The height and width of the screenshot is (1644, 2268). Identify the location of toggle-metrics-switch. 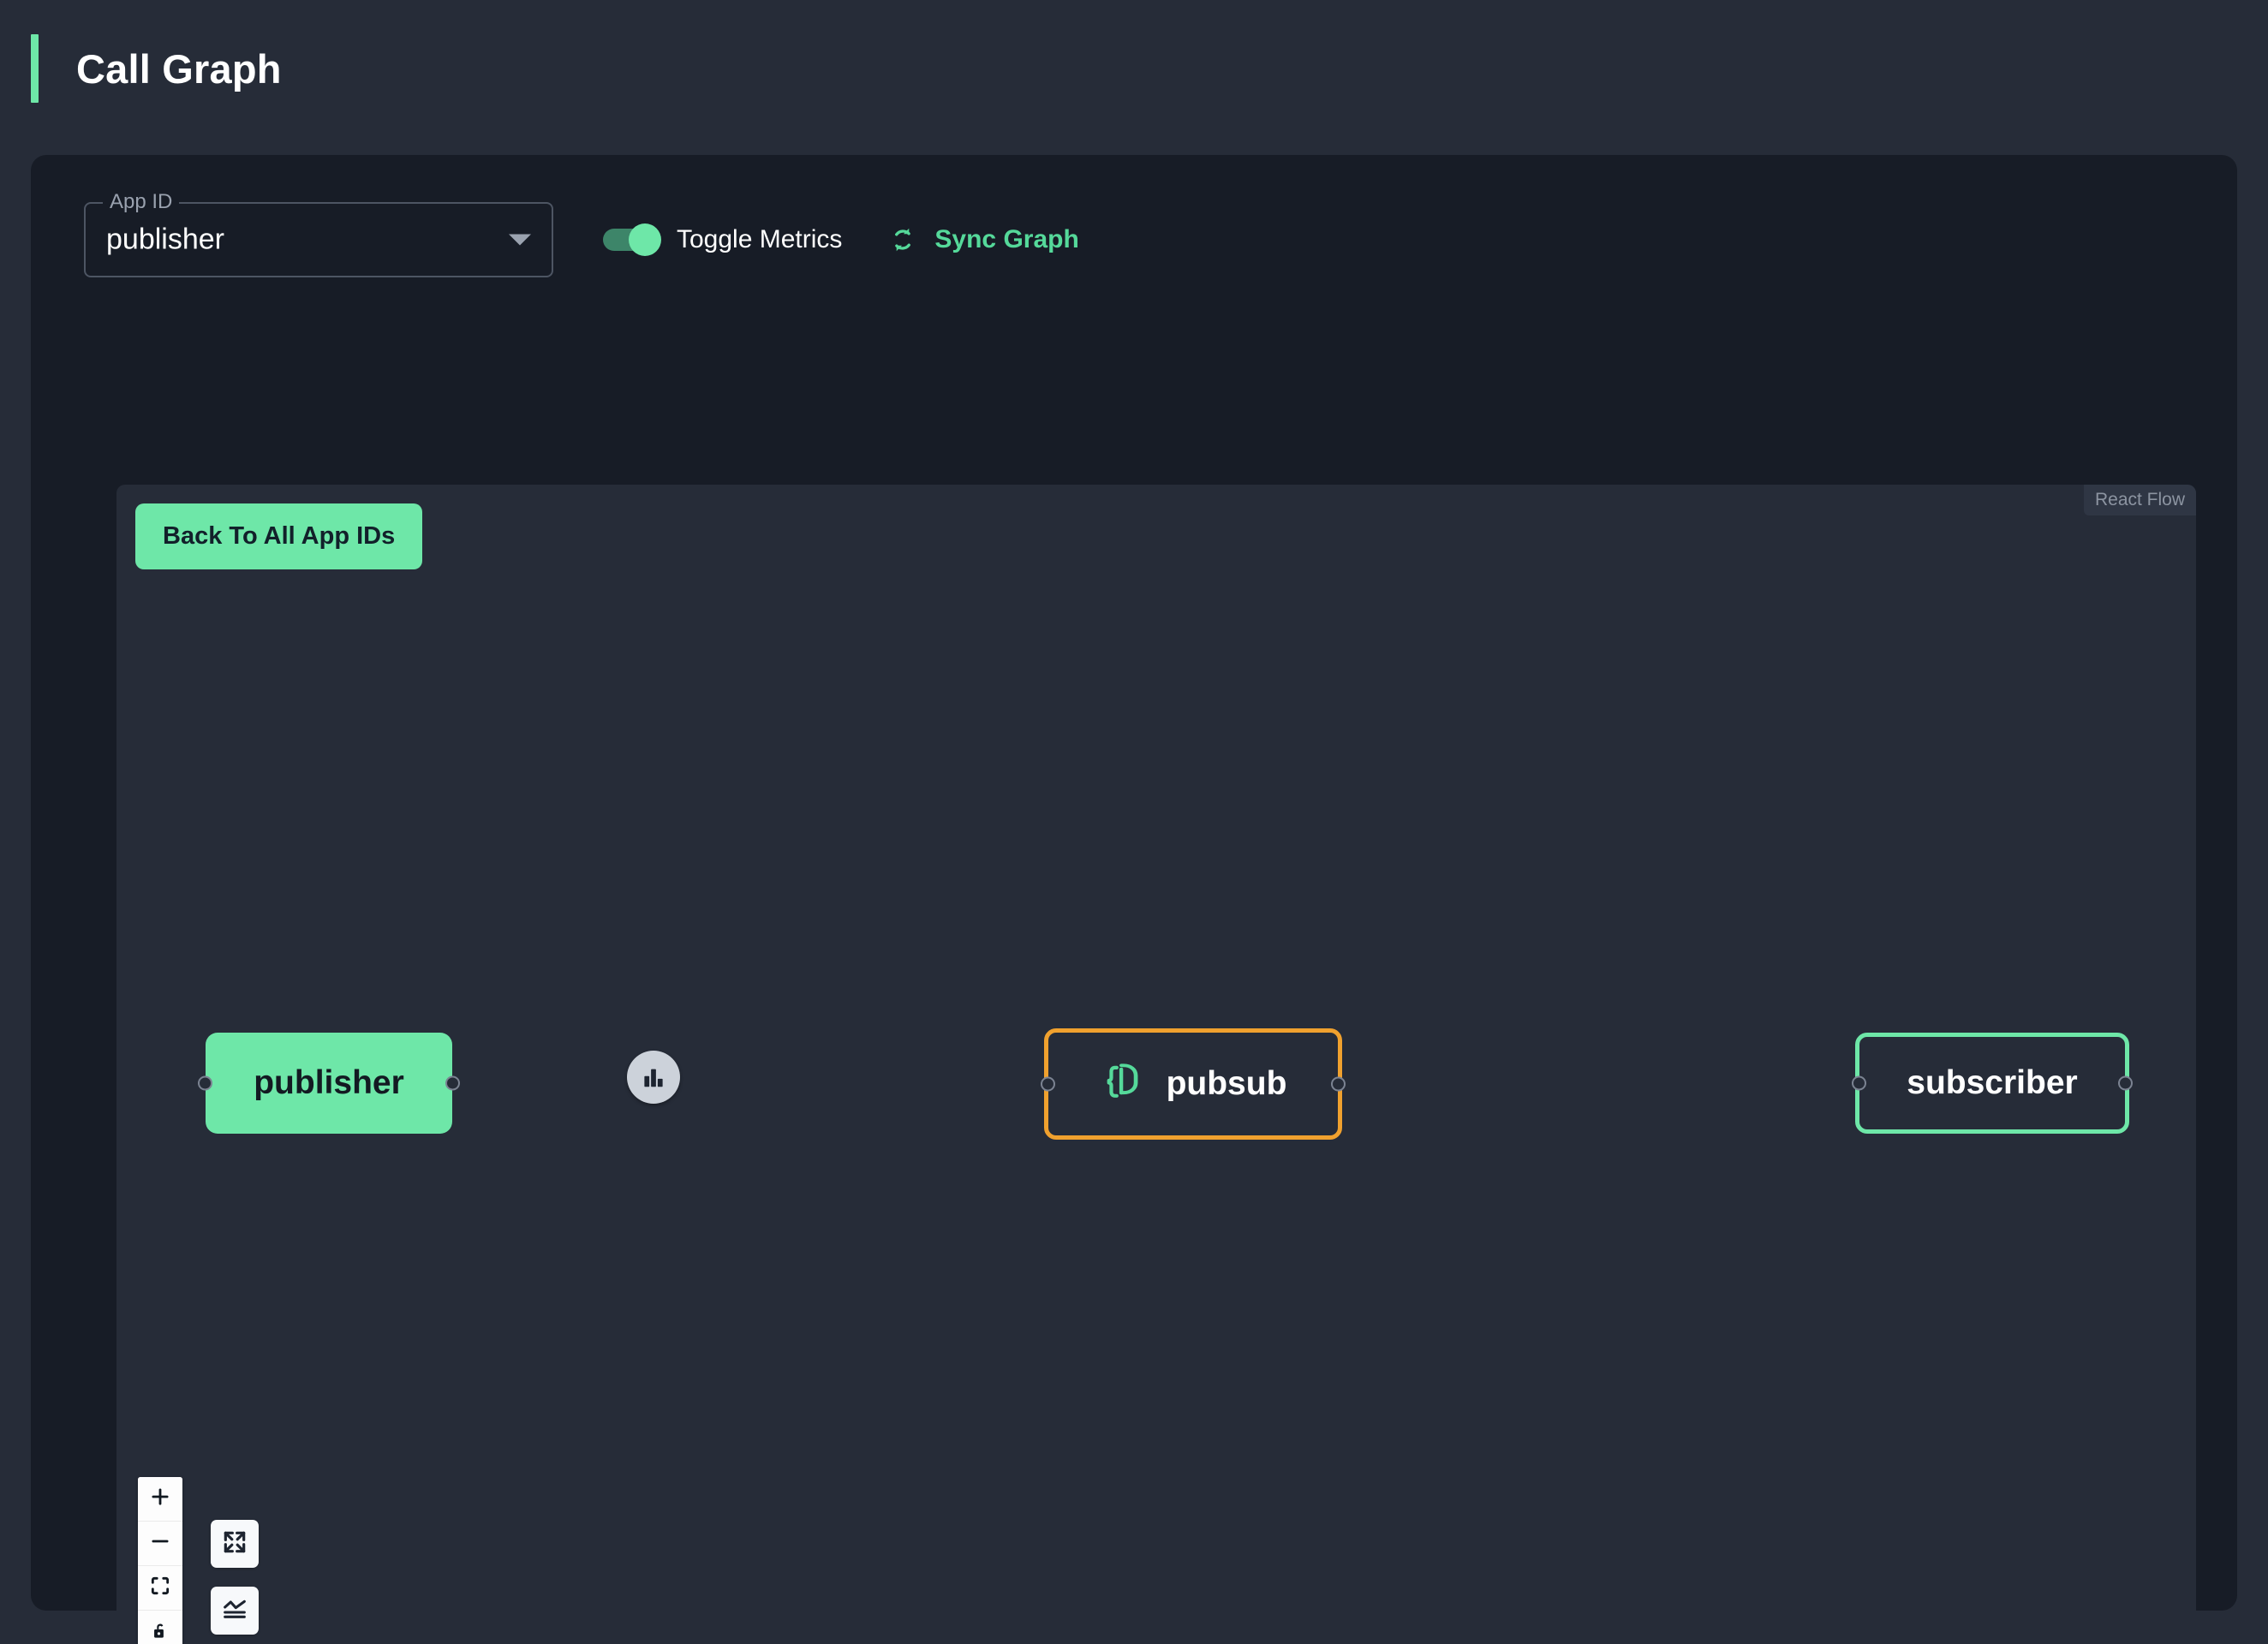
(632, 239).